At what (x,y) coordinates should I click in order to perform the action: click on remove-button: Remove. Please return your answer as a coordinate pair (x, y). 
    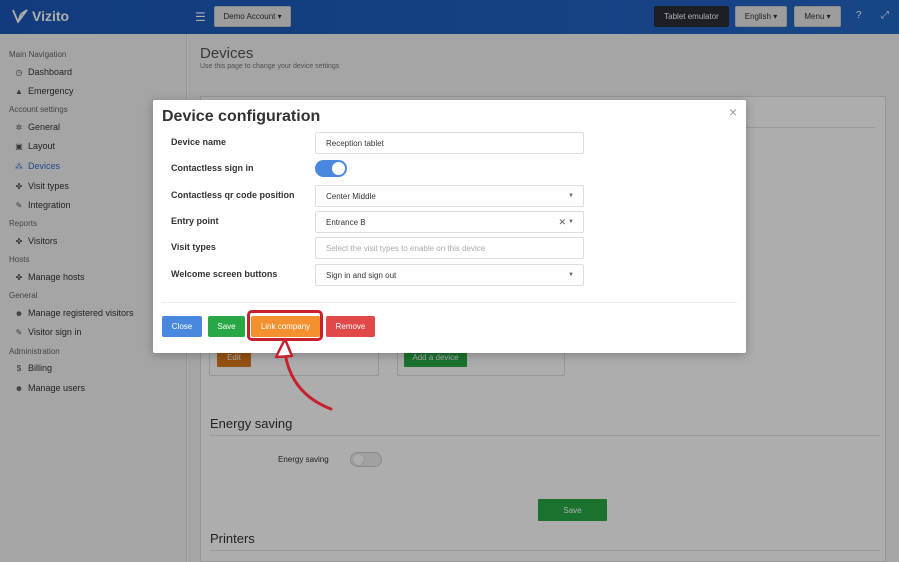
    Looking at the image, I should click on (350, 326).